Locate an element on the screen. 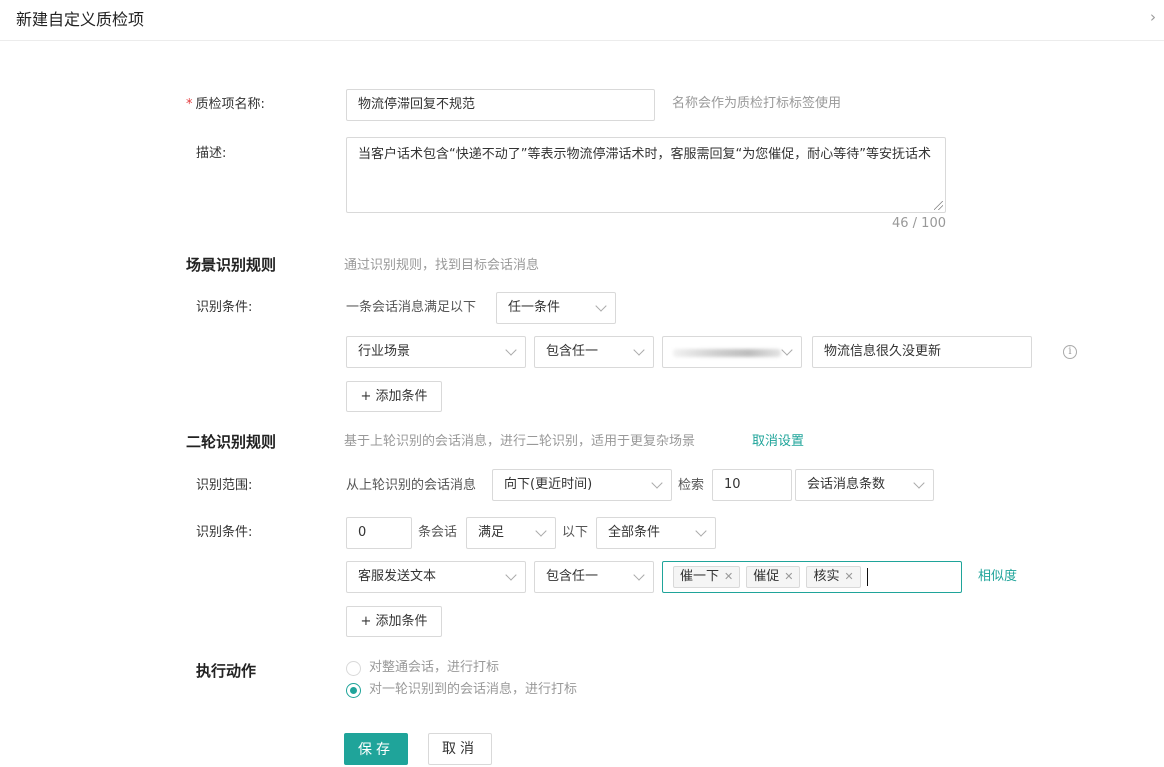 The image size is (1164, 767). cancel-button: 取消 is located at coordinates (460, 749).